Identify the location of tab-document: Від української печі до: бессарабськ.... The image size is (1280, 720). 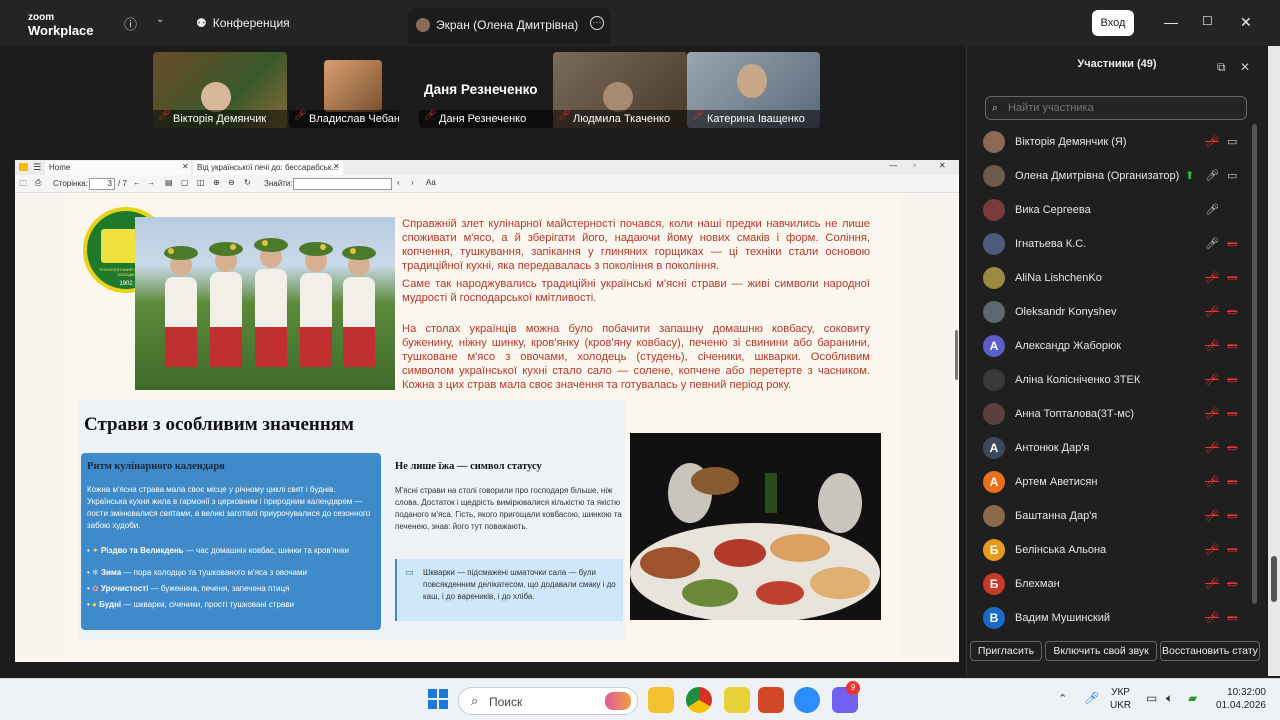
(268, 168).